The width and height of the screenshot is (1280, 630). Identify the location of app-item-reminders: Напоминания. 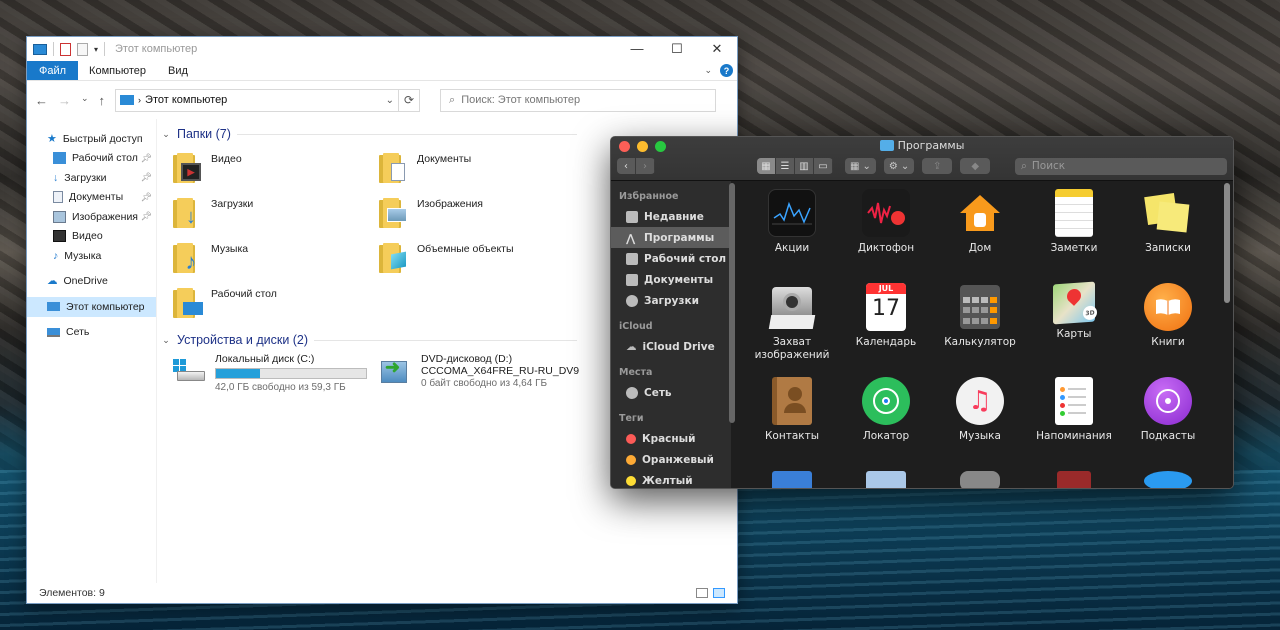
(1074, 424).